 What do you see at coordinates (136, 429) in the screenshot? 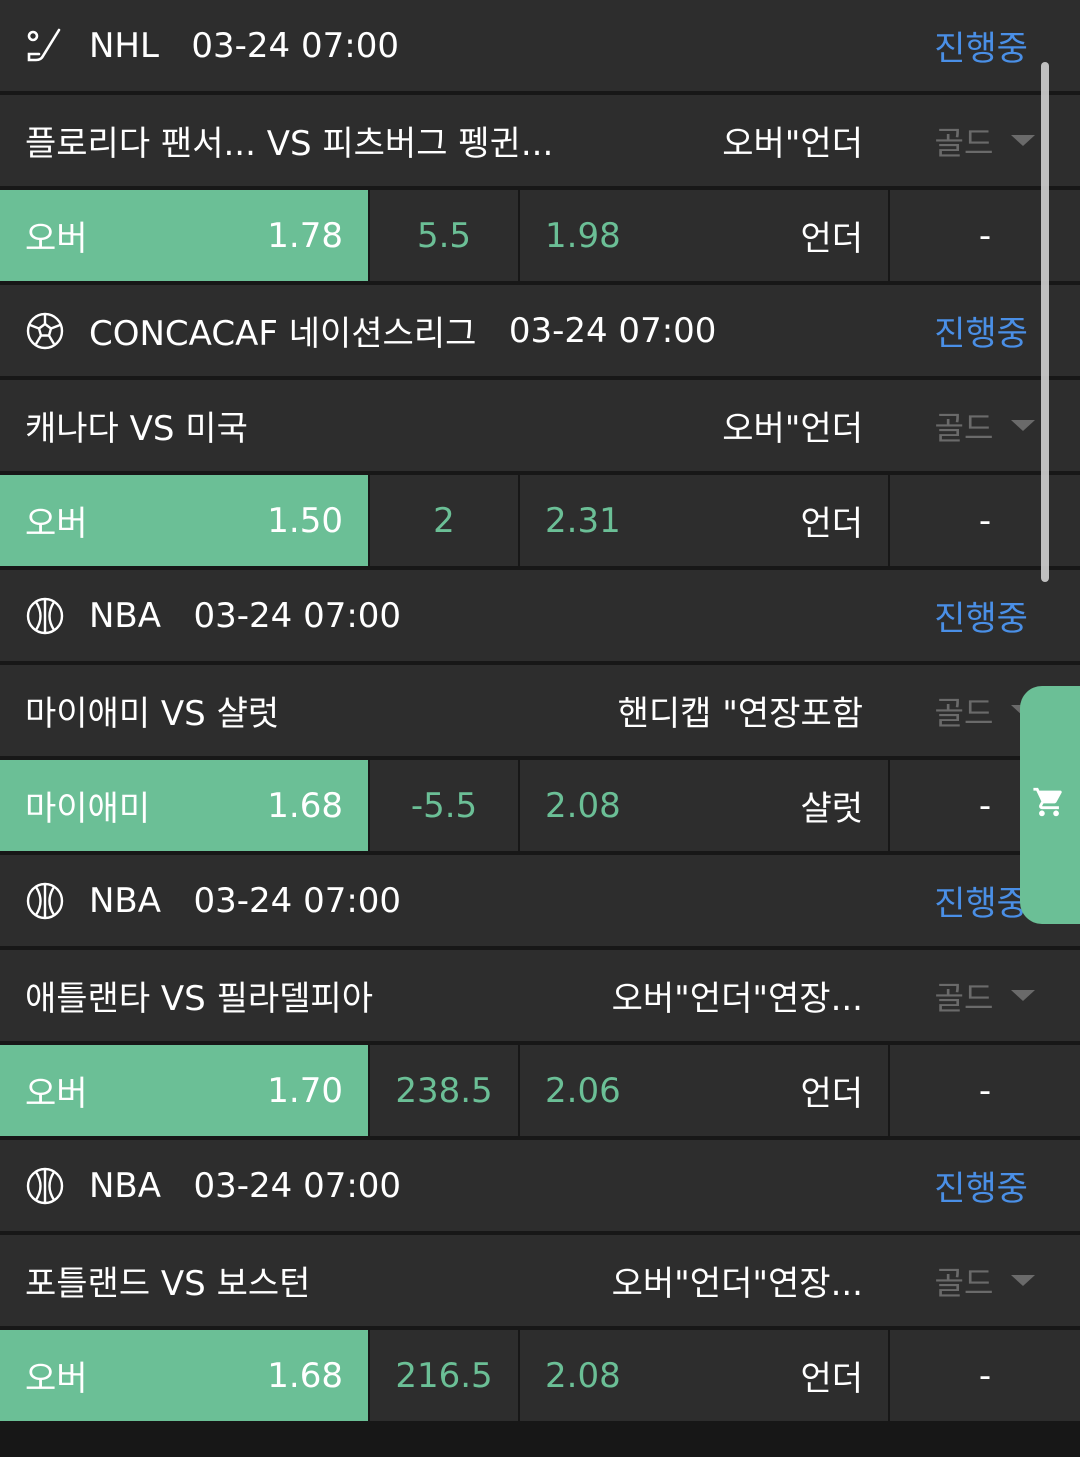
I see `match-title: 캐나다 VS 미국` at bounding box center [136, 429].